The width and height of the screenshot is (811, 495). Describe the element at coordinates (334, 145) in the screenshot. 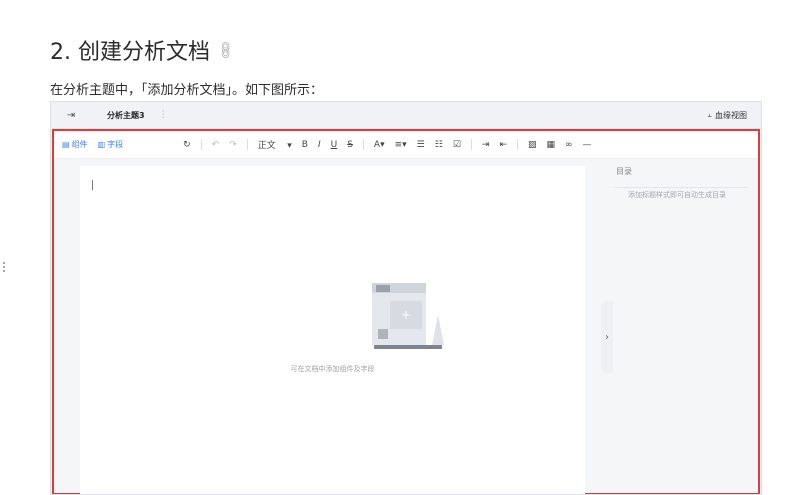

I see `underline-icon: U` at that location.